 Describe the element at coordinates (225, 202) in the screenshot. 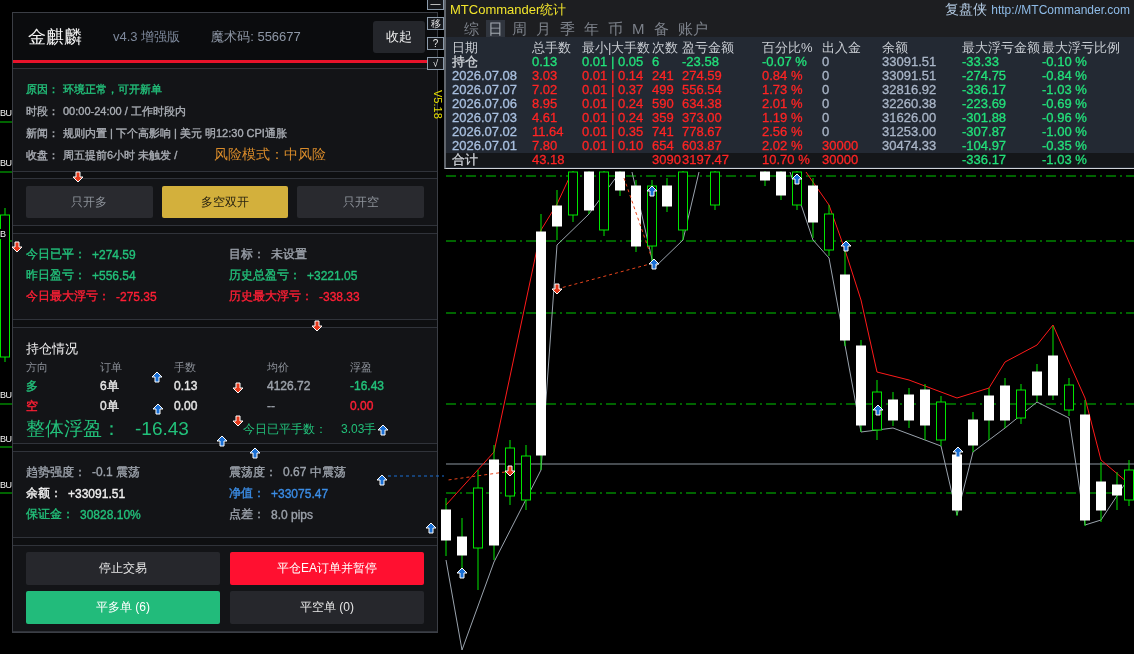

I see `mode-button: 多空双开` at that location.